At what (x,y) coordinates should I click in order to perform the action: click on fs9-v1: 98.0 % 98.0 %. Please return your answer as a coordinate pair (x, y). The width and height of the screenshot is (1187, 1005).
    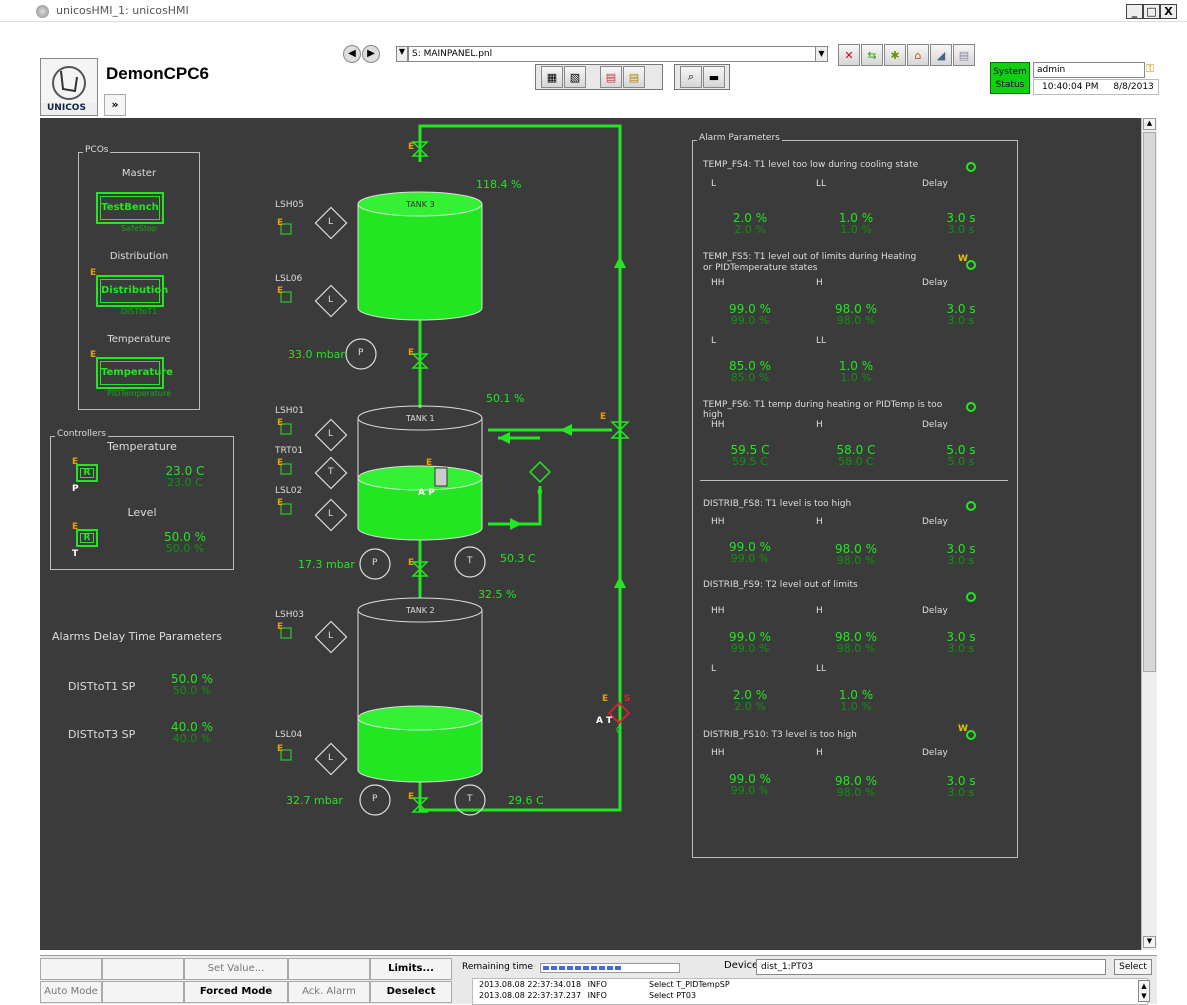
    Looking at the image, I should click on (856, 642).